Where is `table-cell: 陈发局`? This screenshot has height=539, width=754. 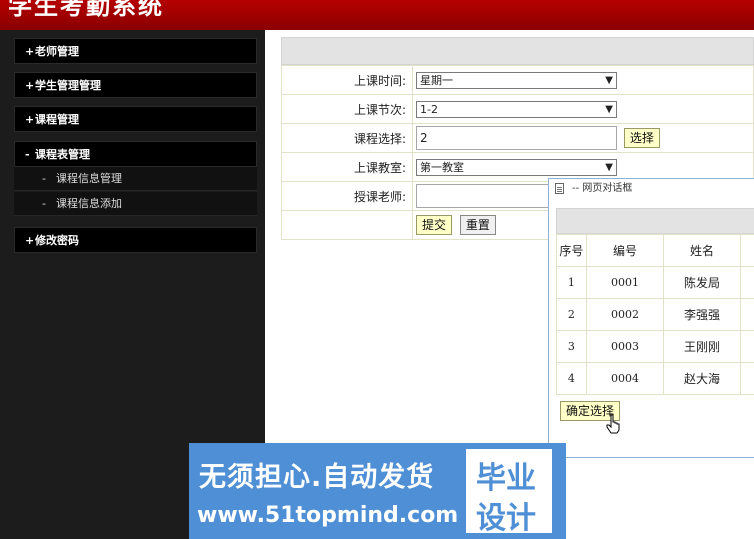
table-cell: 陈发局 is located at coordinates (702, 282).